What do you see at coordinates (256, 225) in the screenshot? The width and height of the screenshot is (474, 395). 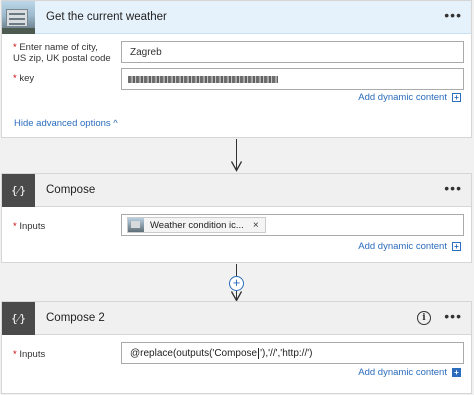 I see `remove-token-icon: ×` at bounding box center [256, 225].